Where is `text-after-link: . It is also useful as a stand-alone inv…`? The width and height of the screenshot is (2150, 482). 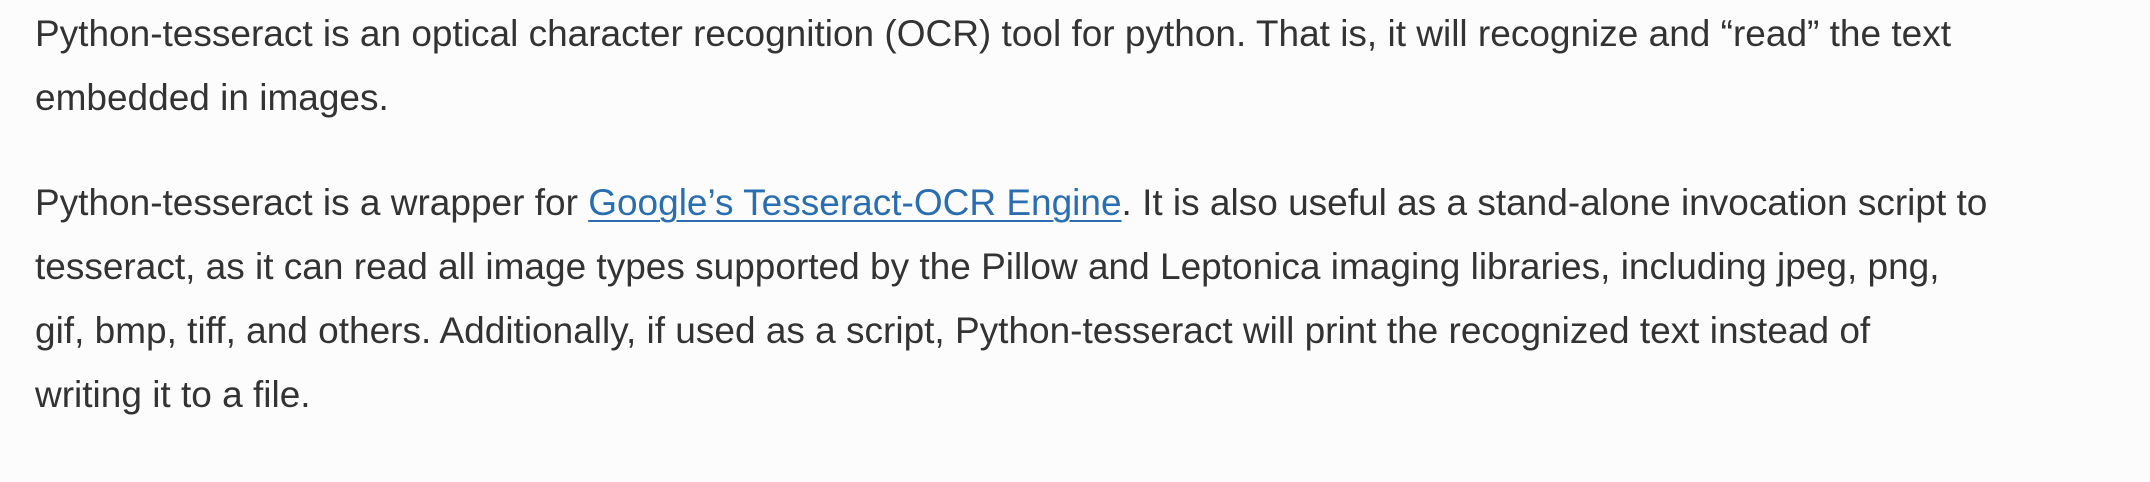
text-after-link: . It is also useful as a stand-alone inv… is located at coordinates (1554, 202).